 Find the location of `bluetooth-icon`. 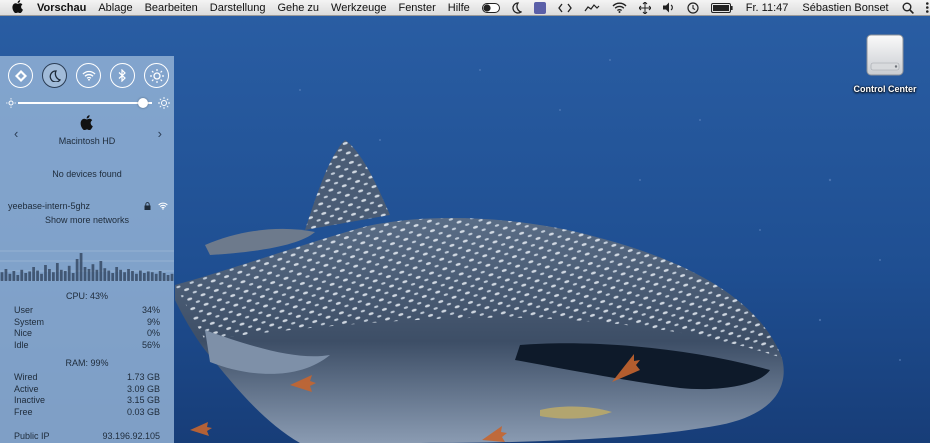

bluetooth-icon is located at coordinates (122, 75).